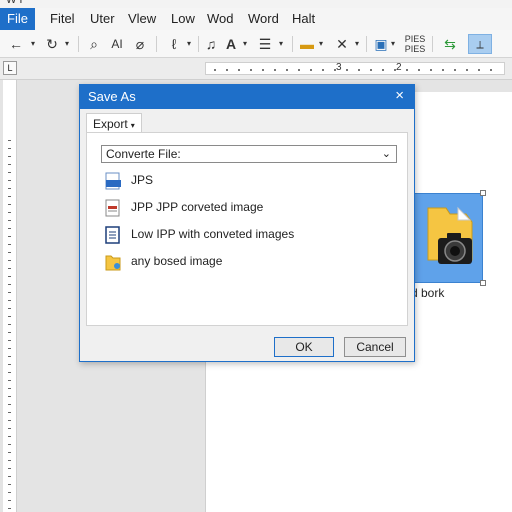  What do you see at coordinates (247, 97) in the screenshot?
I see `dialog-title-bar: Save As ×` at bounding box center [247, 97].